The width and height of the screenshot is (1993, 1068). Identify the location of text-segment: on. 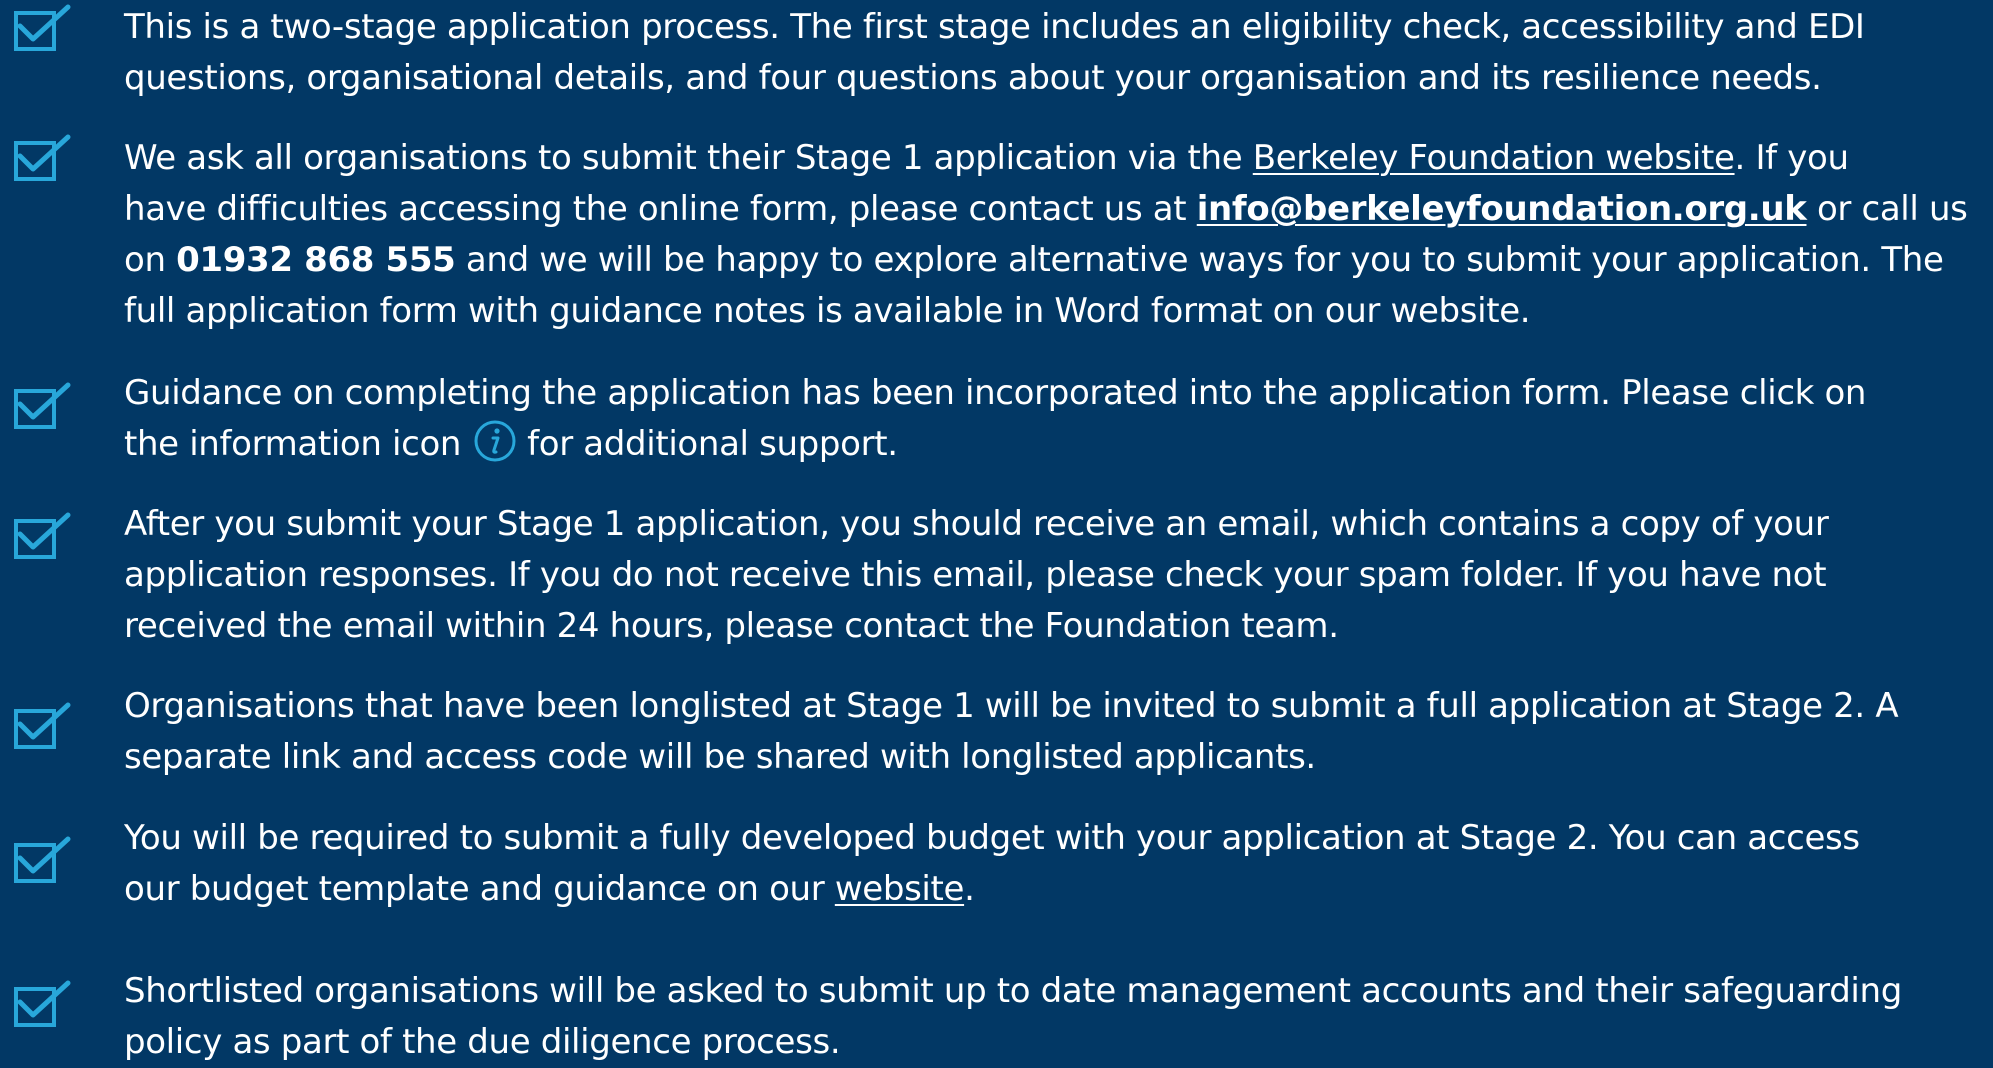
(150, 260).